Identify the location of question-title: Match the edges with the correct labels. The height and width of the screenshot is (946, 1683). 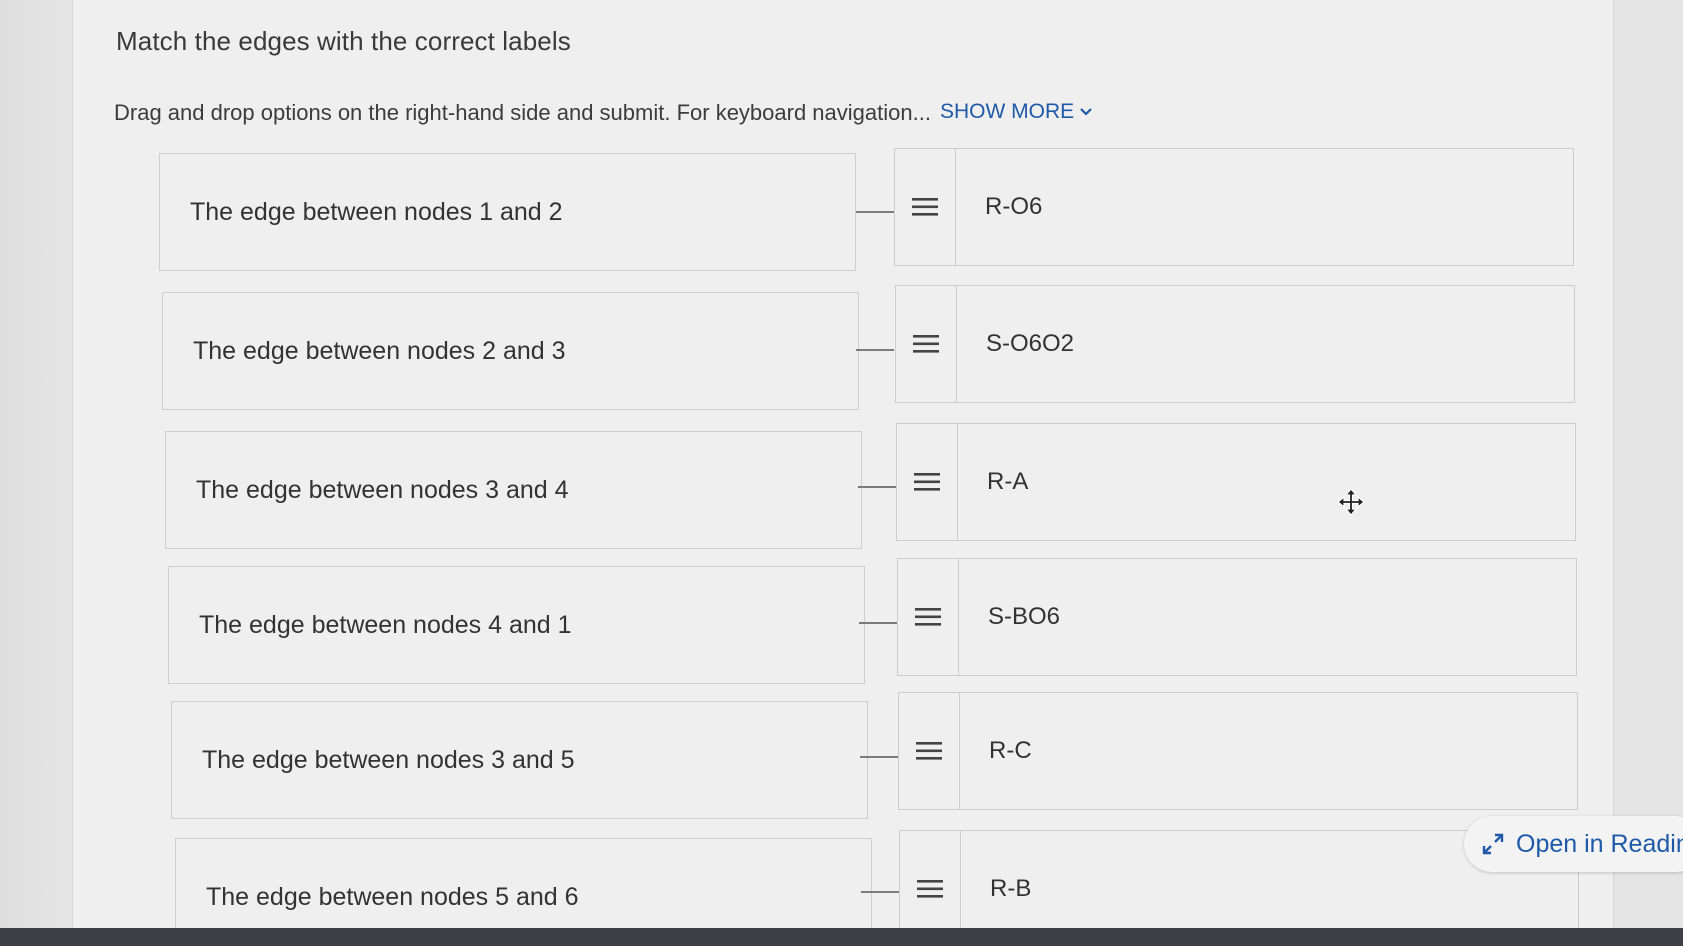
(343, 41).